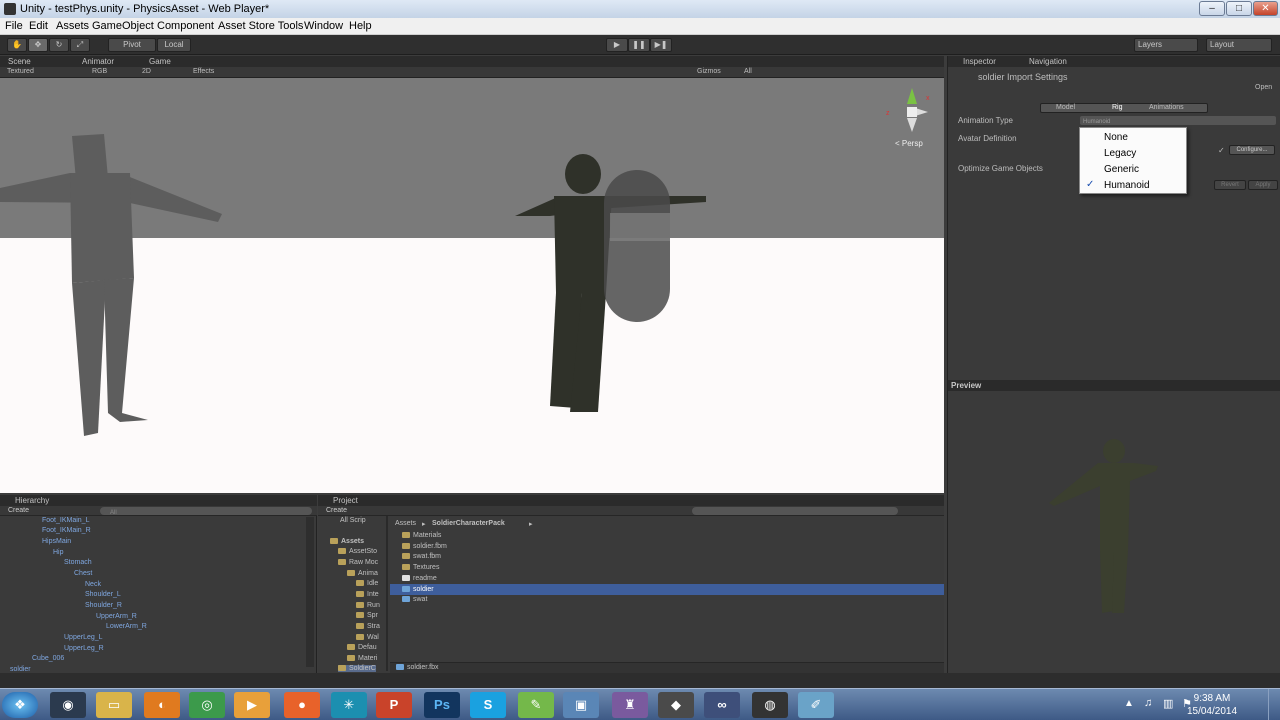 Image resolution: width=1280 pixels, height=720 pixels. What do you see at coordinates (357, 668) in the screenshot?
I see `tree-item: SoldierC` at bounding box center [357, 668].